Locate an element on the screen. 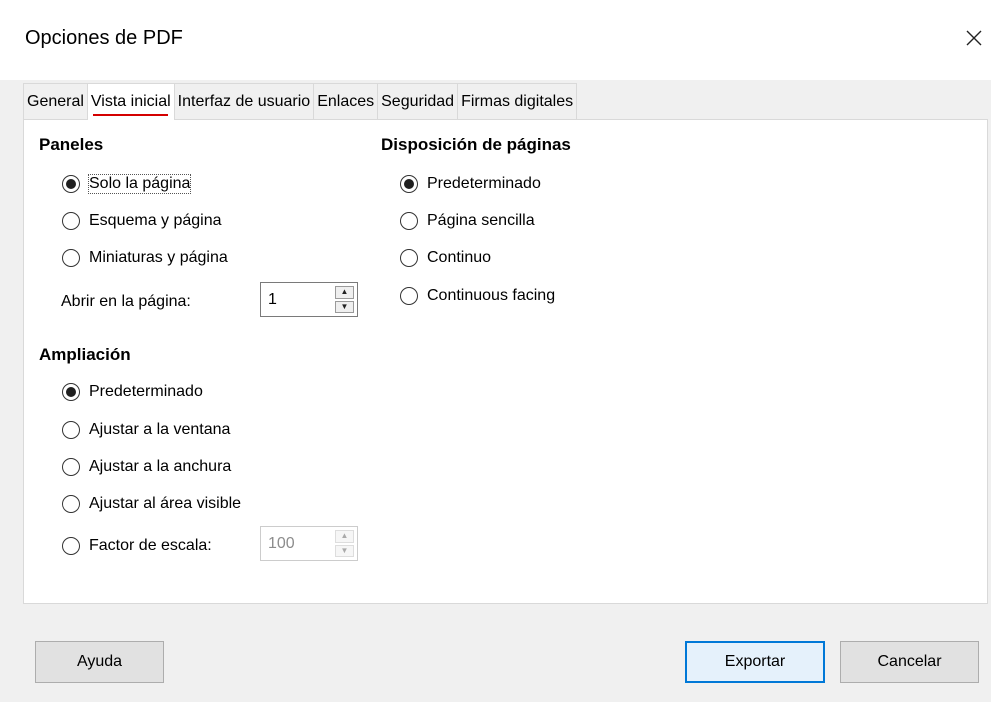 Image resolution: width=991 pixels, height=702 pixels. tab-label: Vista inicial is located at coordinates (130, 101).